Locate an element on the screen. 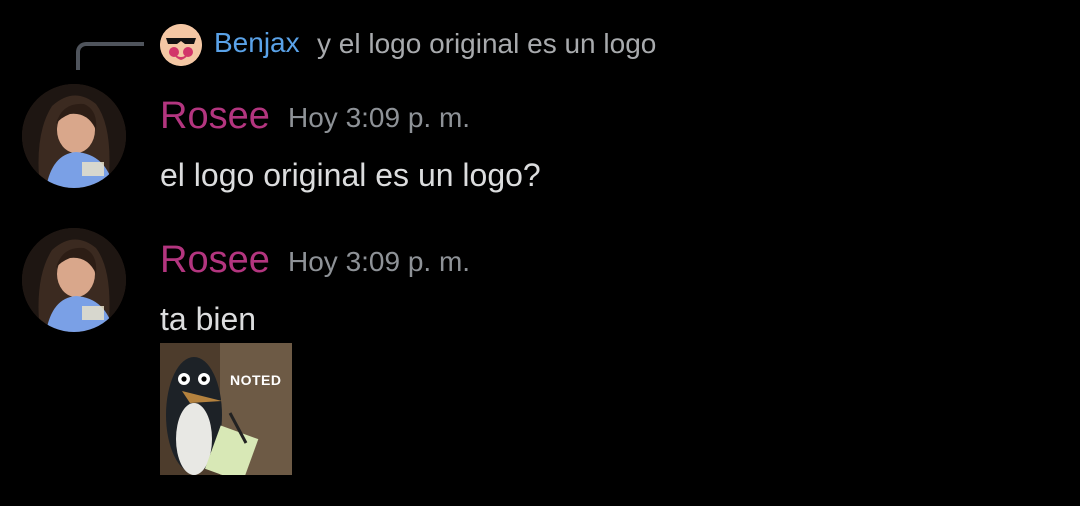  sticker-caption: NOTED is located at coordinates (256, 380).